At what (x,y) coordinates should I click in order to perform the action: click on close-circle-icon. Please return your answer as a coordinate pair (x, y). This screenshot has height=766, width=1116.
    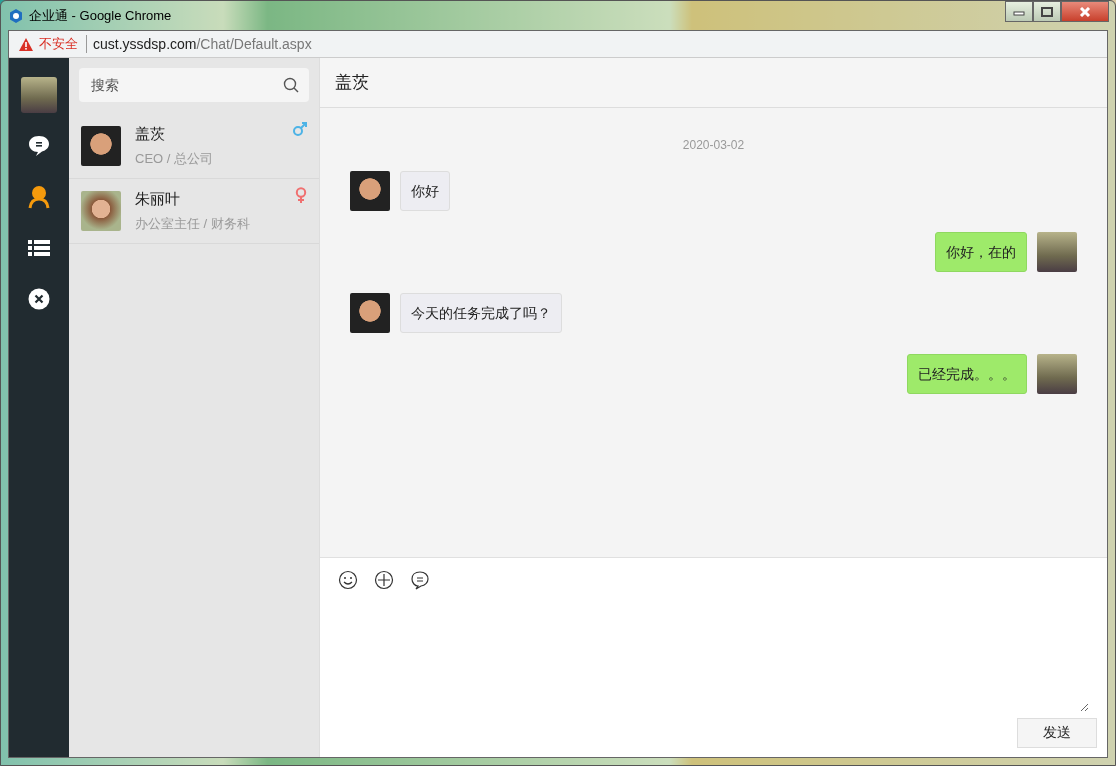
    Looking at the image, I should click on (39, 298).